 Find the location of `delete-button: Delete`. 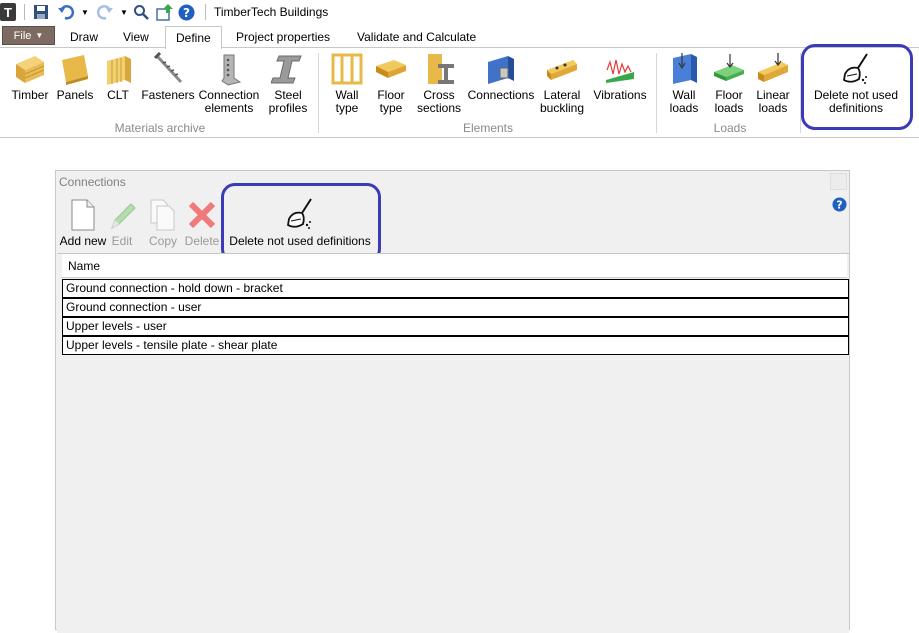

delete-button: Delete is located at coordinates (202, 223).